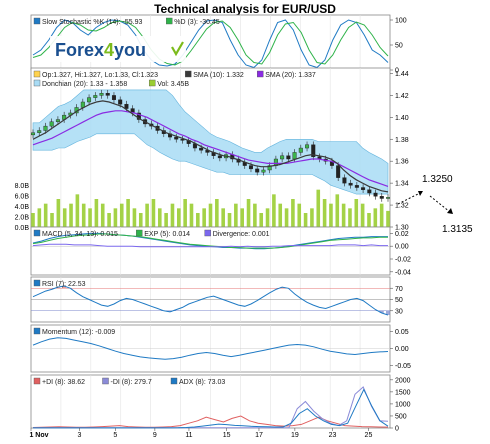  Describe the element at coordinates (259, 435) in the screenshot. I see `x-tick-label: 17` at that location.